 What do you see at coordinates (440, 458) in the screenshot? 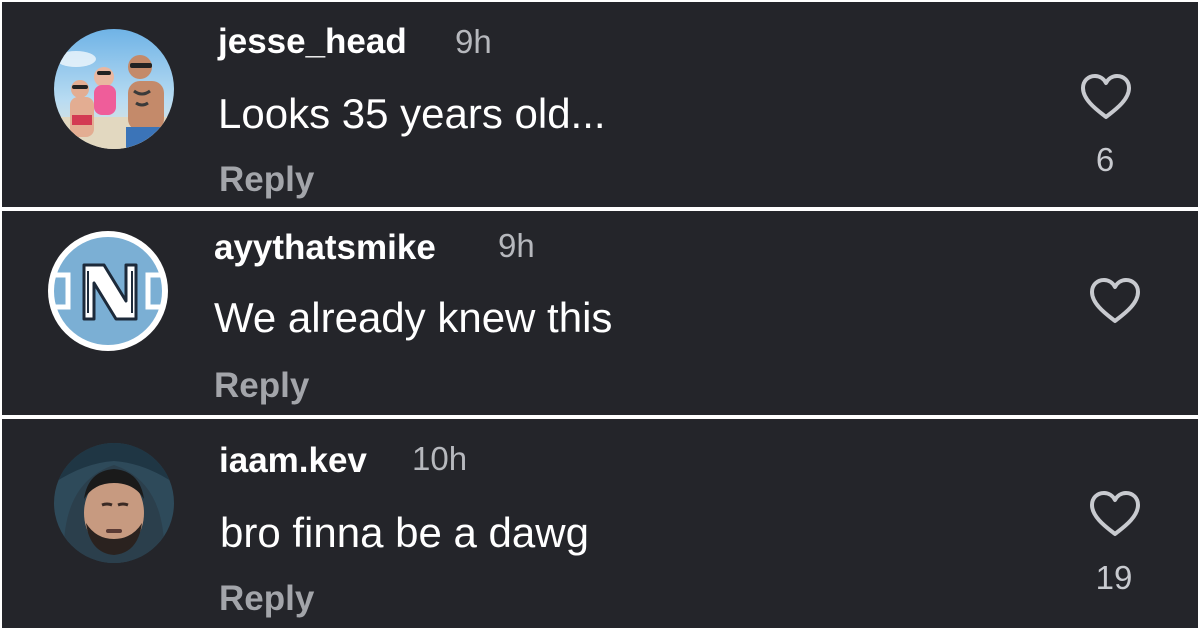
I see `comment-timestamp: 10h` at bounding box center [440, 458].